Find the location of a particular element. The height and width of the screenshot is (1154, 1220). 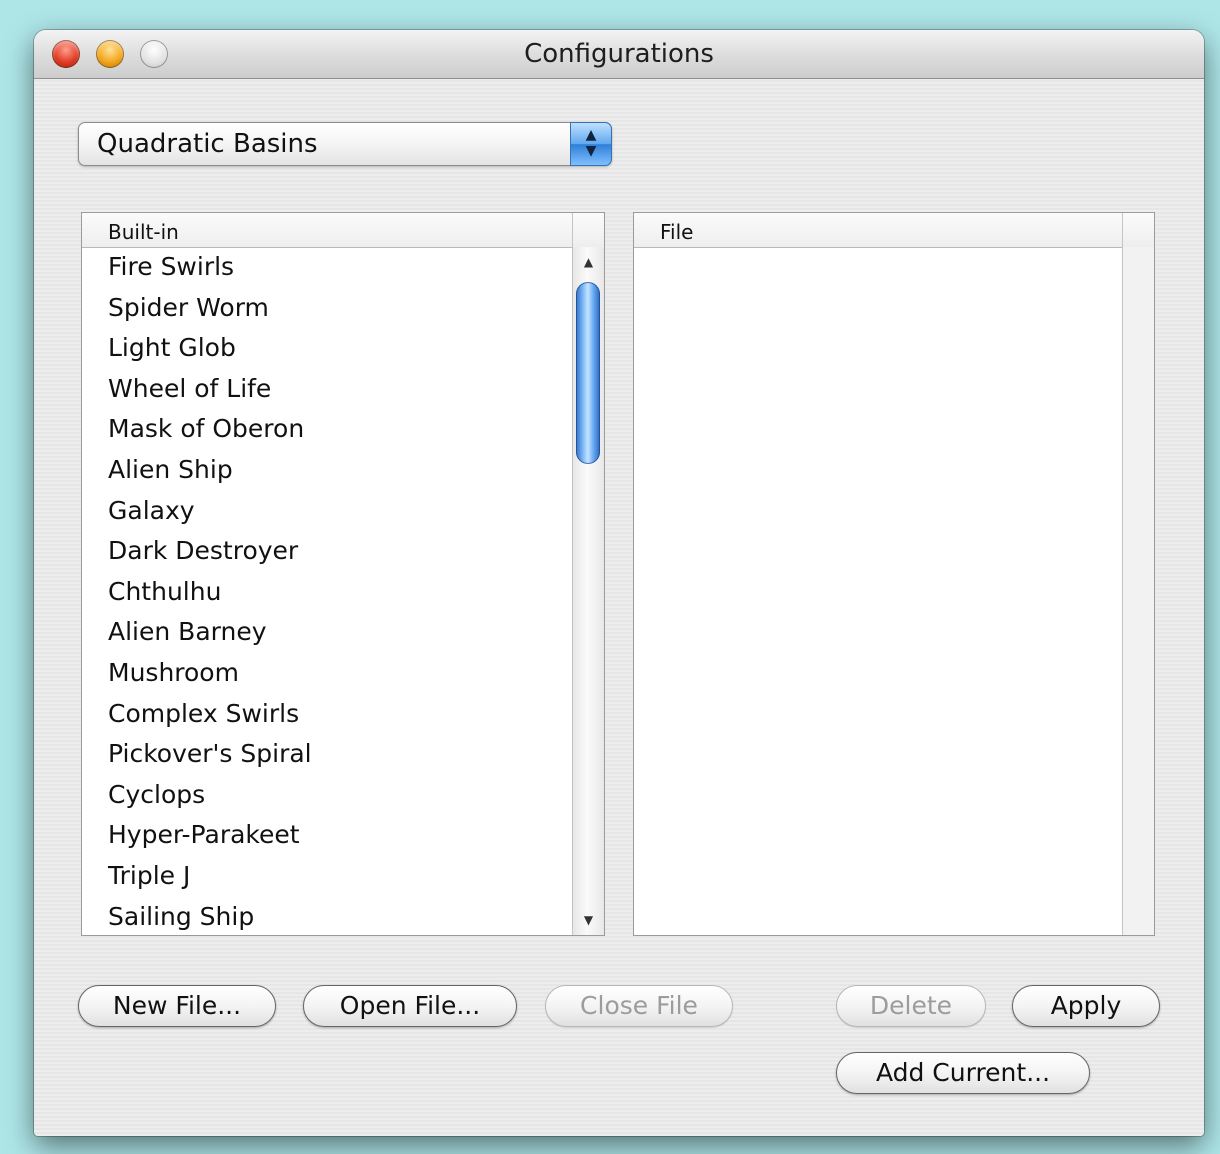

builtin-list-header: Built-in is located at coordinates (343, 230).